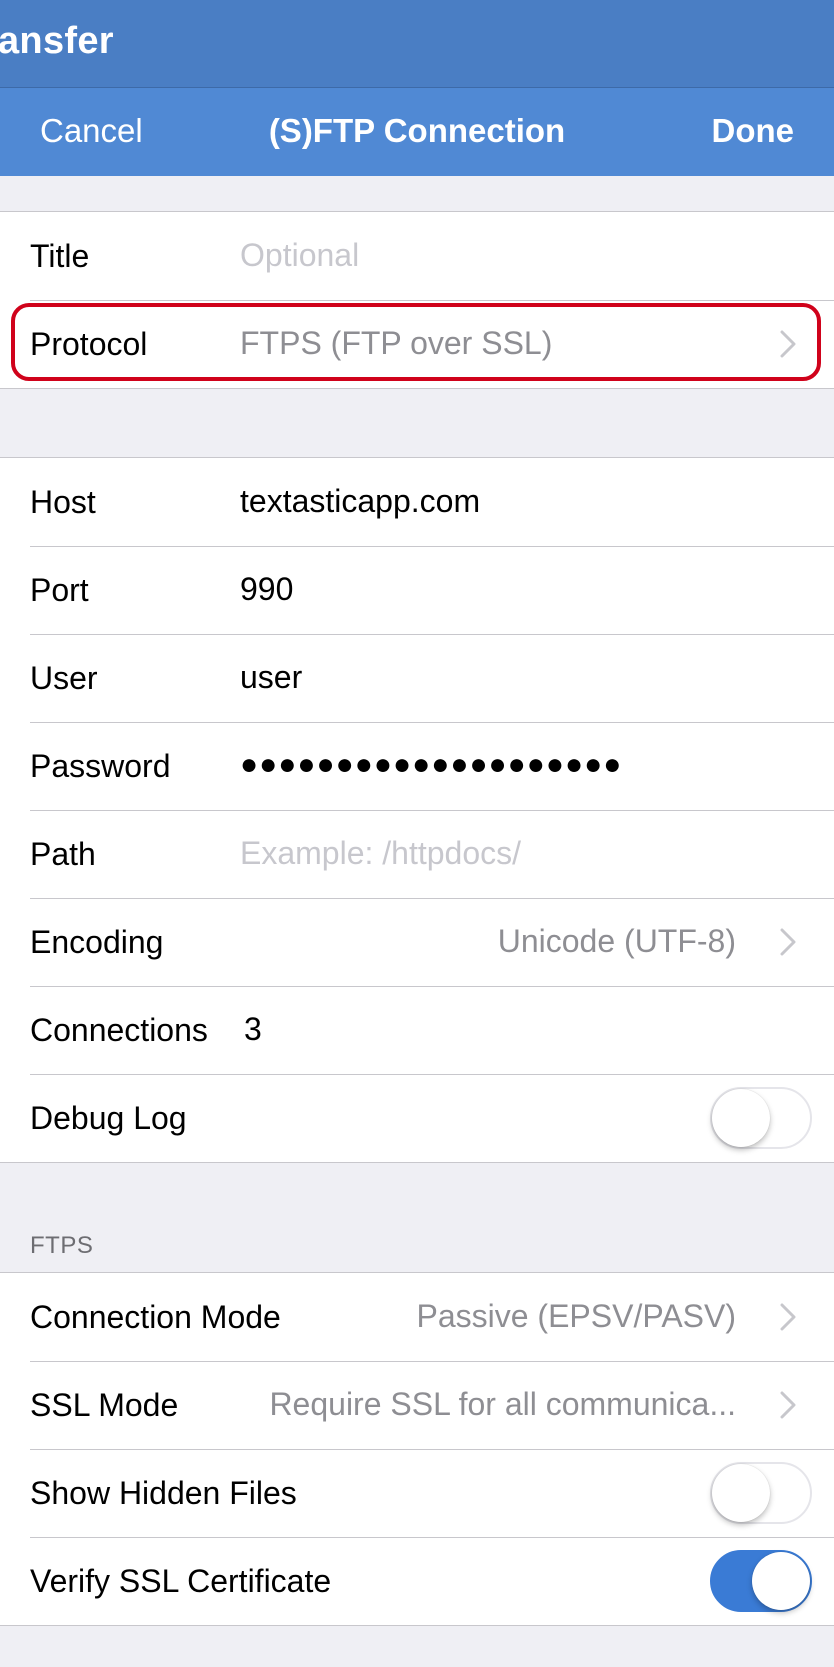 The height and width of the screenshot is (1667, 834). Describe the element at coordinates (380, 853) in the screenshot. I see `path-input: Example: /httpdocs/` at that location.